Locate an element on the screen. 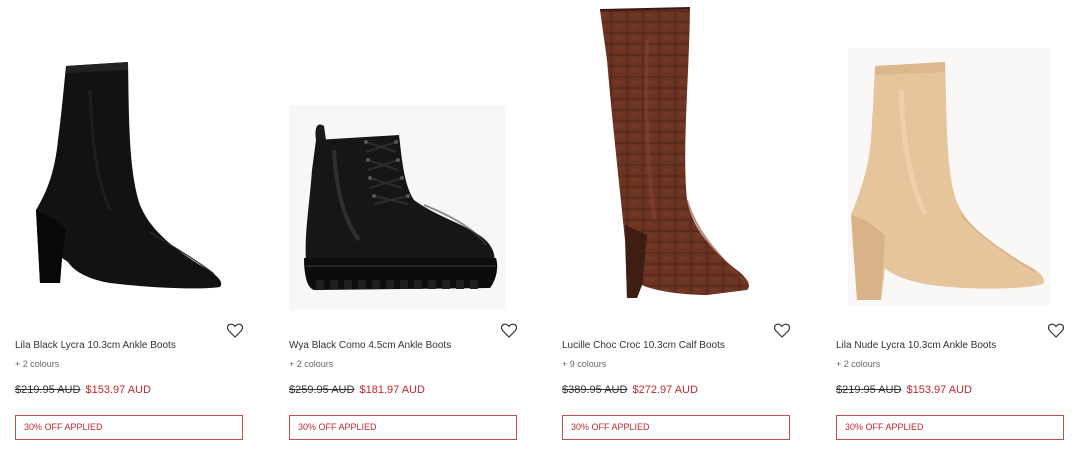 The width and height of the screenshot is (1080, 453). price: $389.95 AUD $272.97 AUD is located at coordinates (630, 390).